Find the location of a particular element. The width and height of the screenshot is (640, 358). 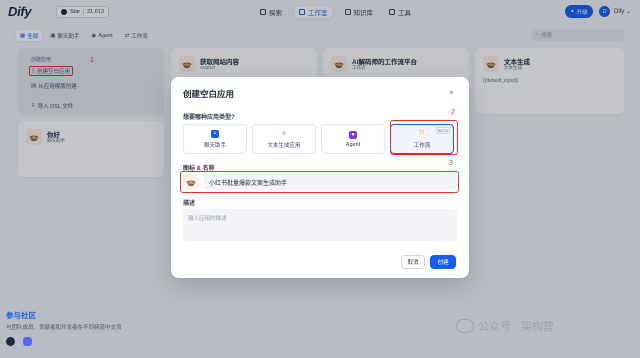

wechat-icon is located at coordinates (465, 326).